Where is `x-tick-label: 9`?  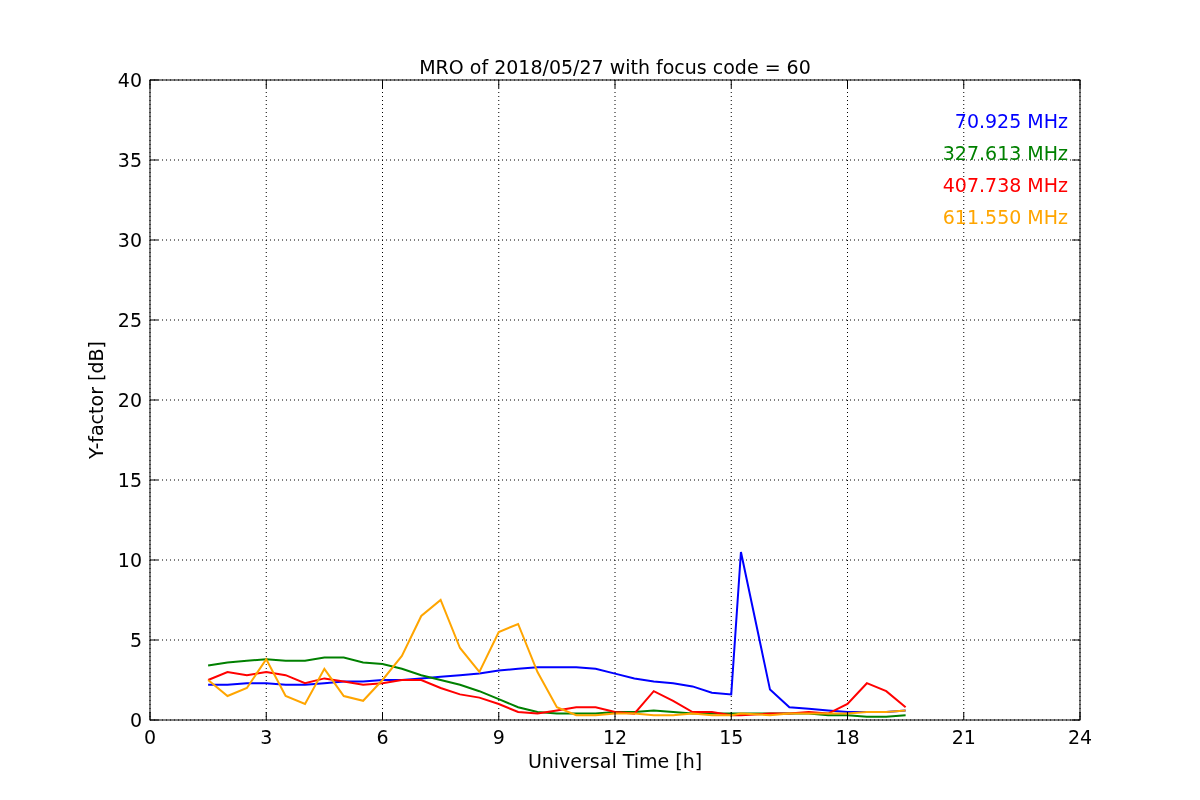 x-tick-label: 9 is located at coordinates (498, 737).